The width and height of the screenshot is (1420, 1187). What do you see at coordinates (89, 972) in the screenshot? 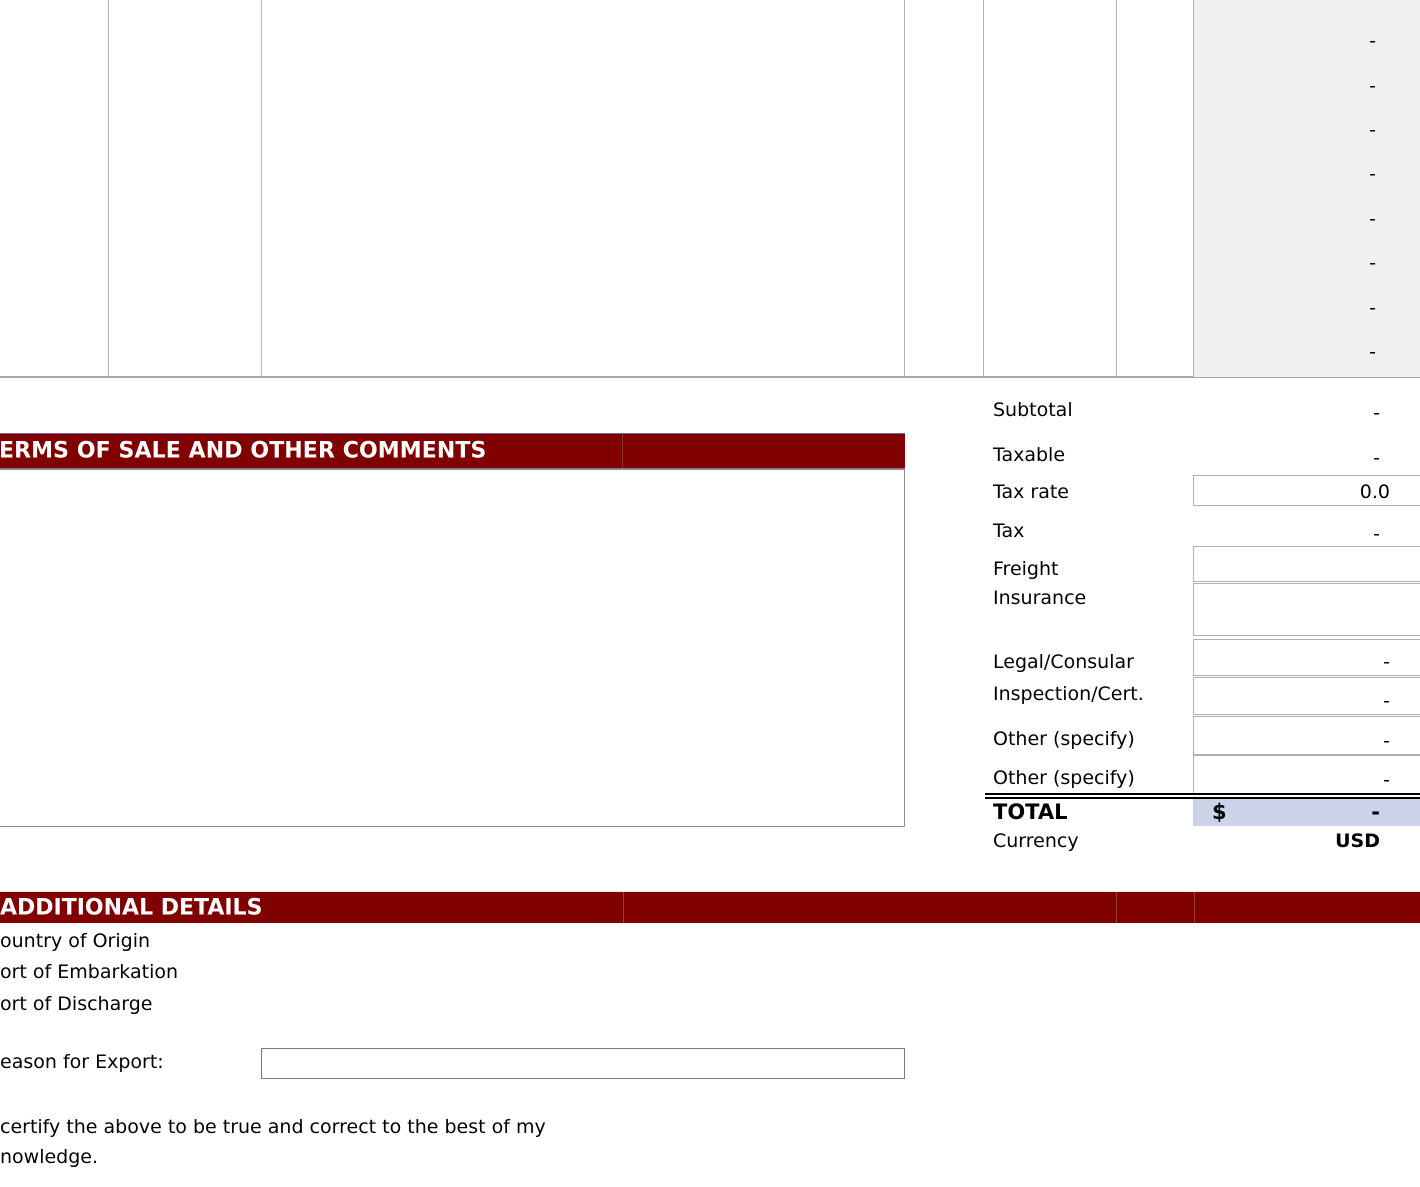
I see `detail-label-port-of-embarkation: ort of Embarkation` at bounding box center [89, 972].